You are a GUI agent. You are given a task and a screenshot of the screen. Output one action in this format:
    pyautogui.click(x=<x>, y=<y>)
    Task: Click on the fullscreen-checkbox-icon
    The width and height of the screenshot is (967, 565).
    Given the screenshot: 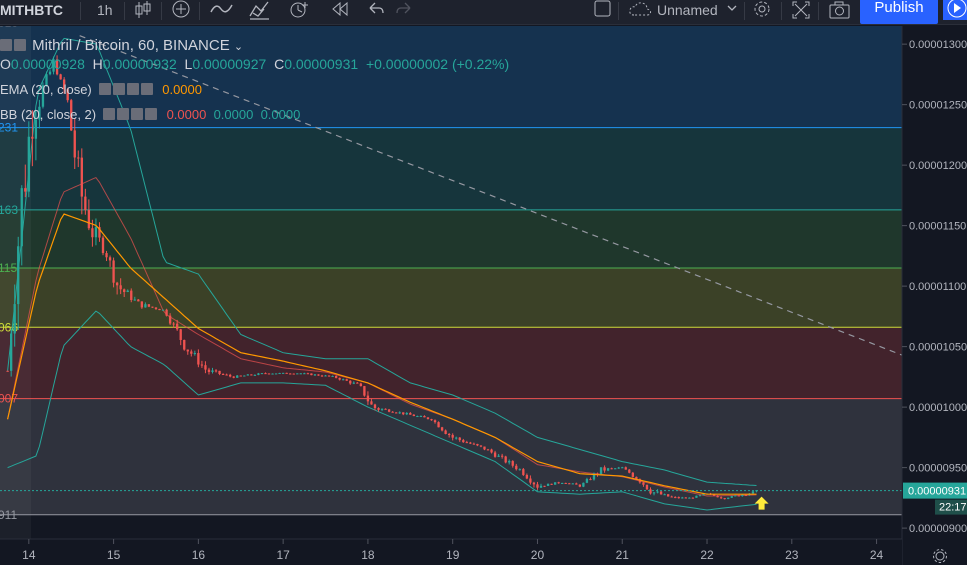 What is the action you would take?
    pyautogui.click(x=603, y=12)
    